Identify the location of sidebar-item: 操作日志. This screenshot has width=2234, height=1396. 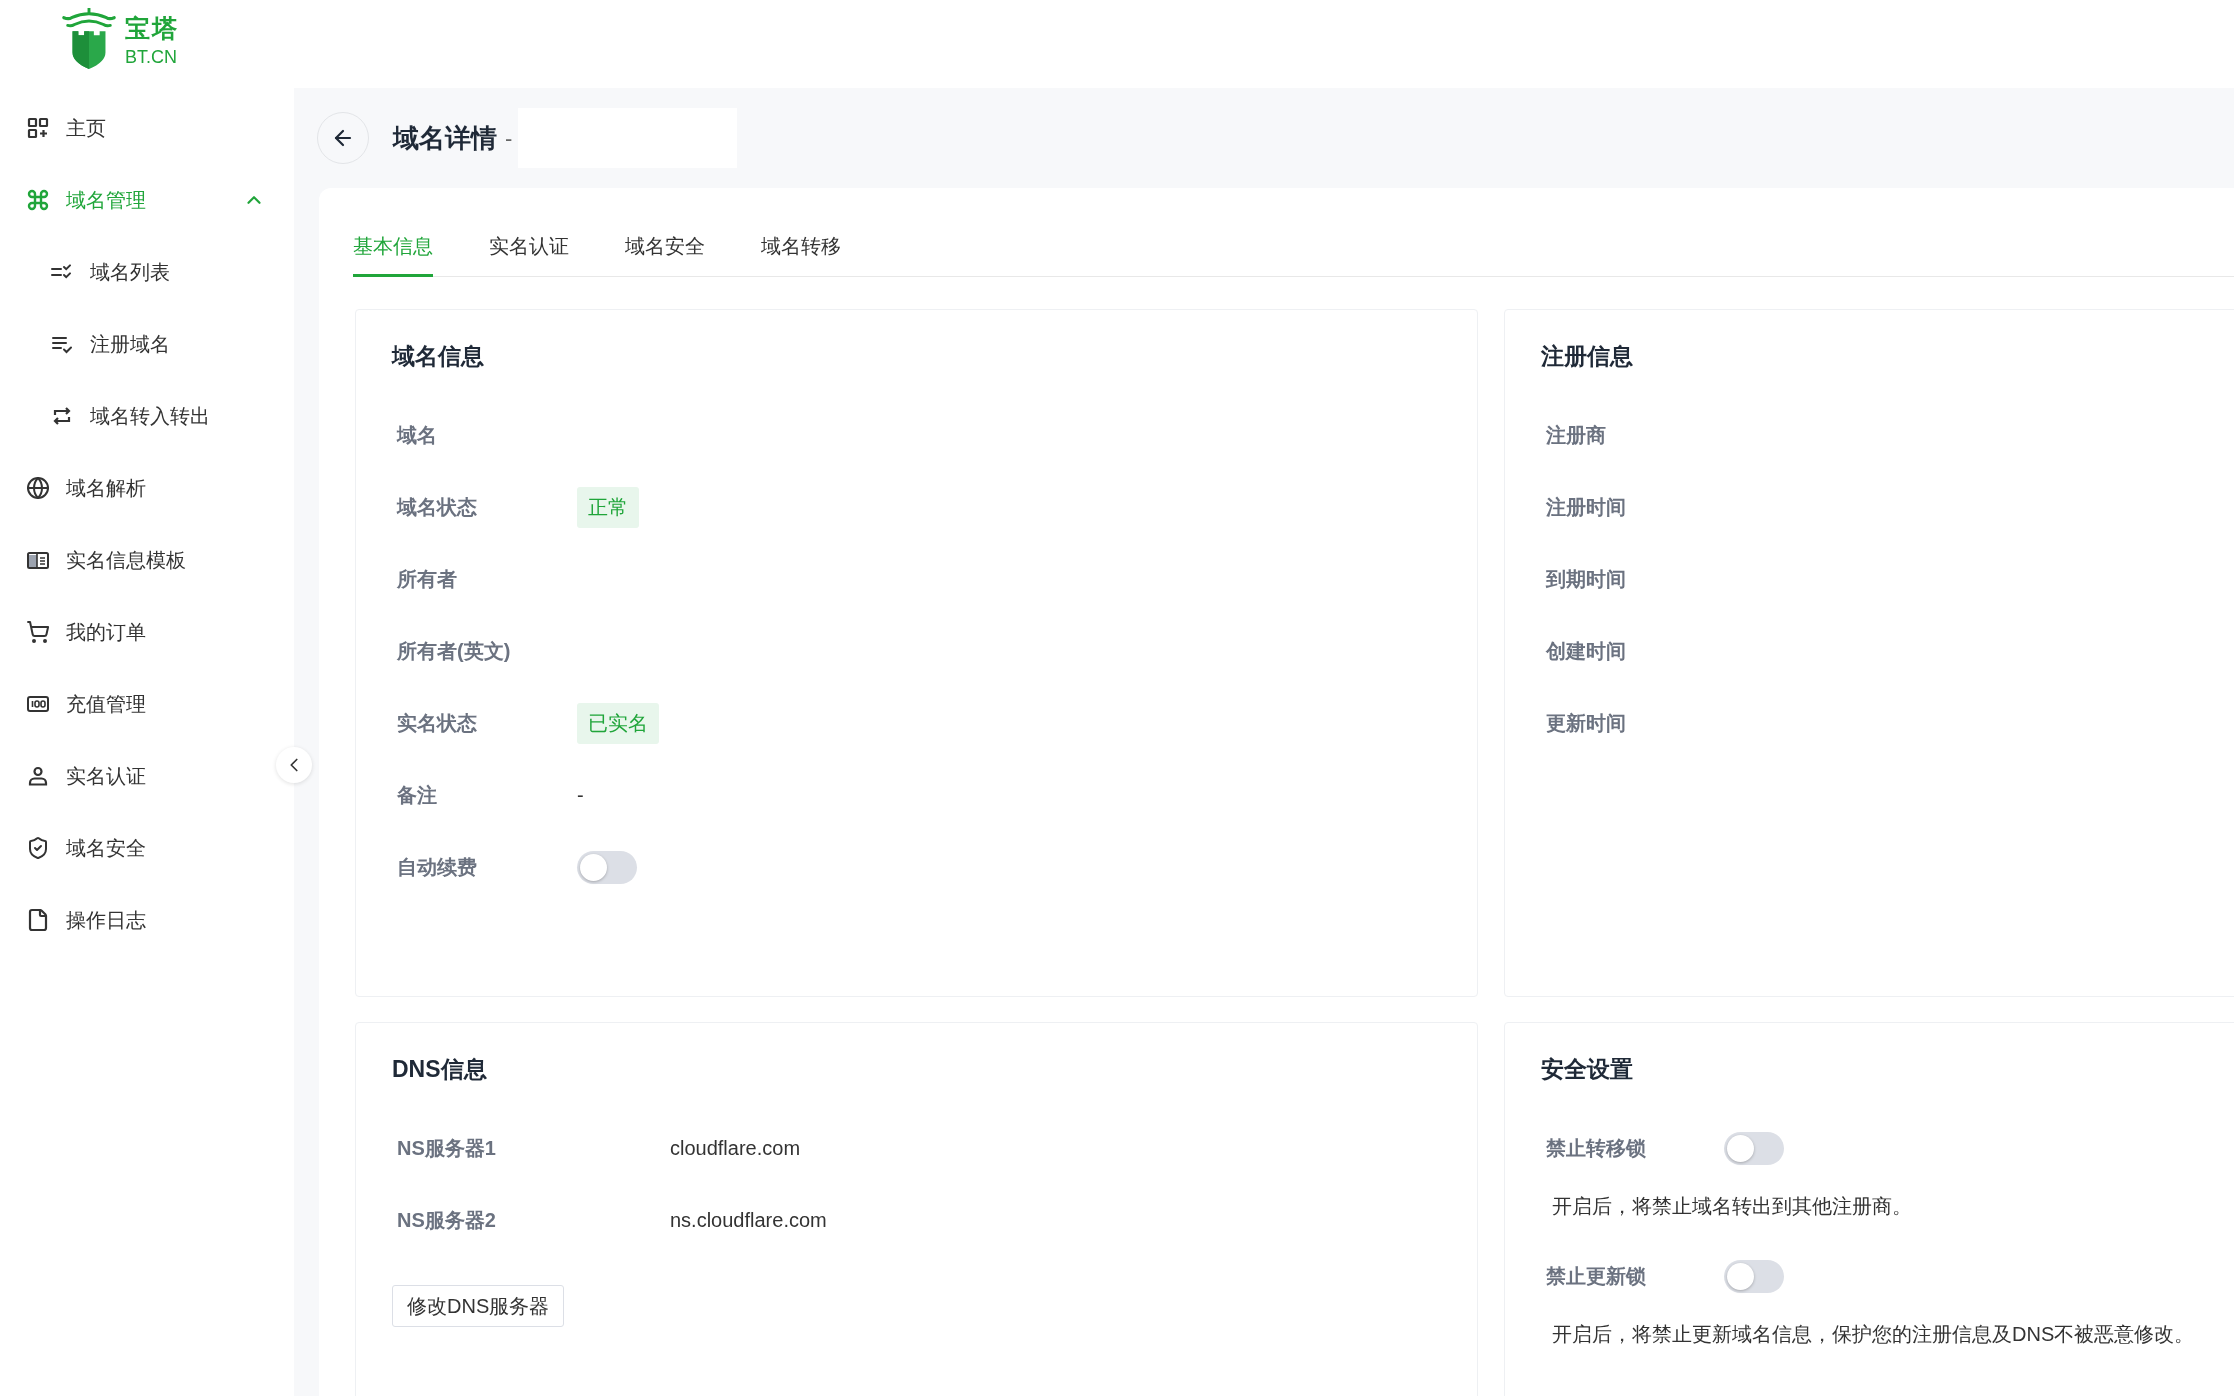
(136, 920).